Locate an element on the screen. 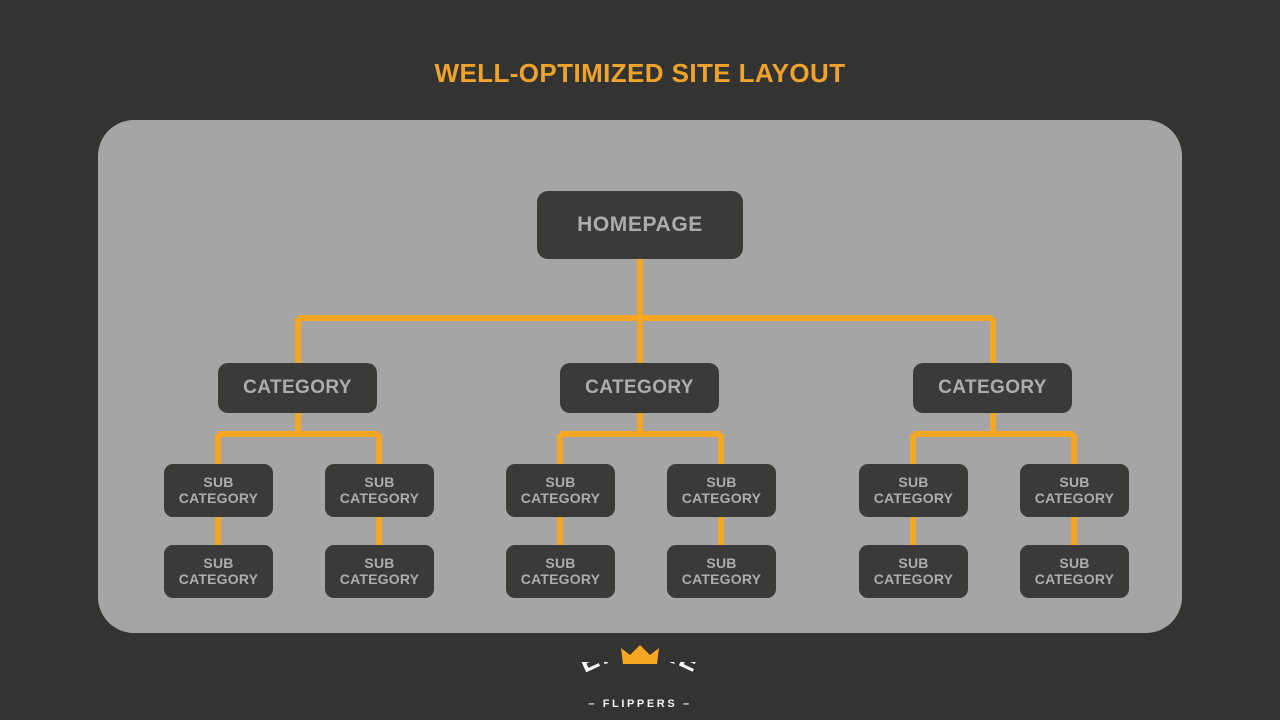 The image size is (1280, 720). node-homepage-label: HOMEPAGE is located at coordinates (640, 225).